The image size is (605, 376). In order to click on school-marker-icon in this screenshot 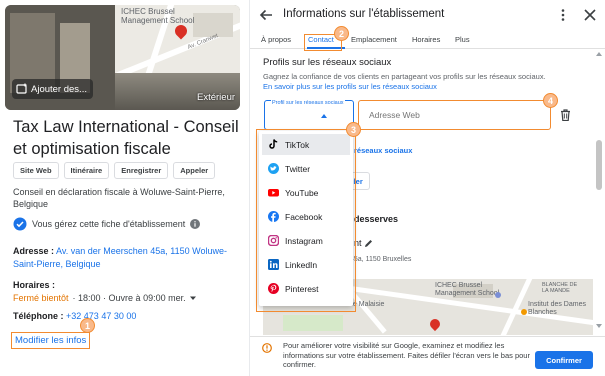, I will do `click(498, 295)`.